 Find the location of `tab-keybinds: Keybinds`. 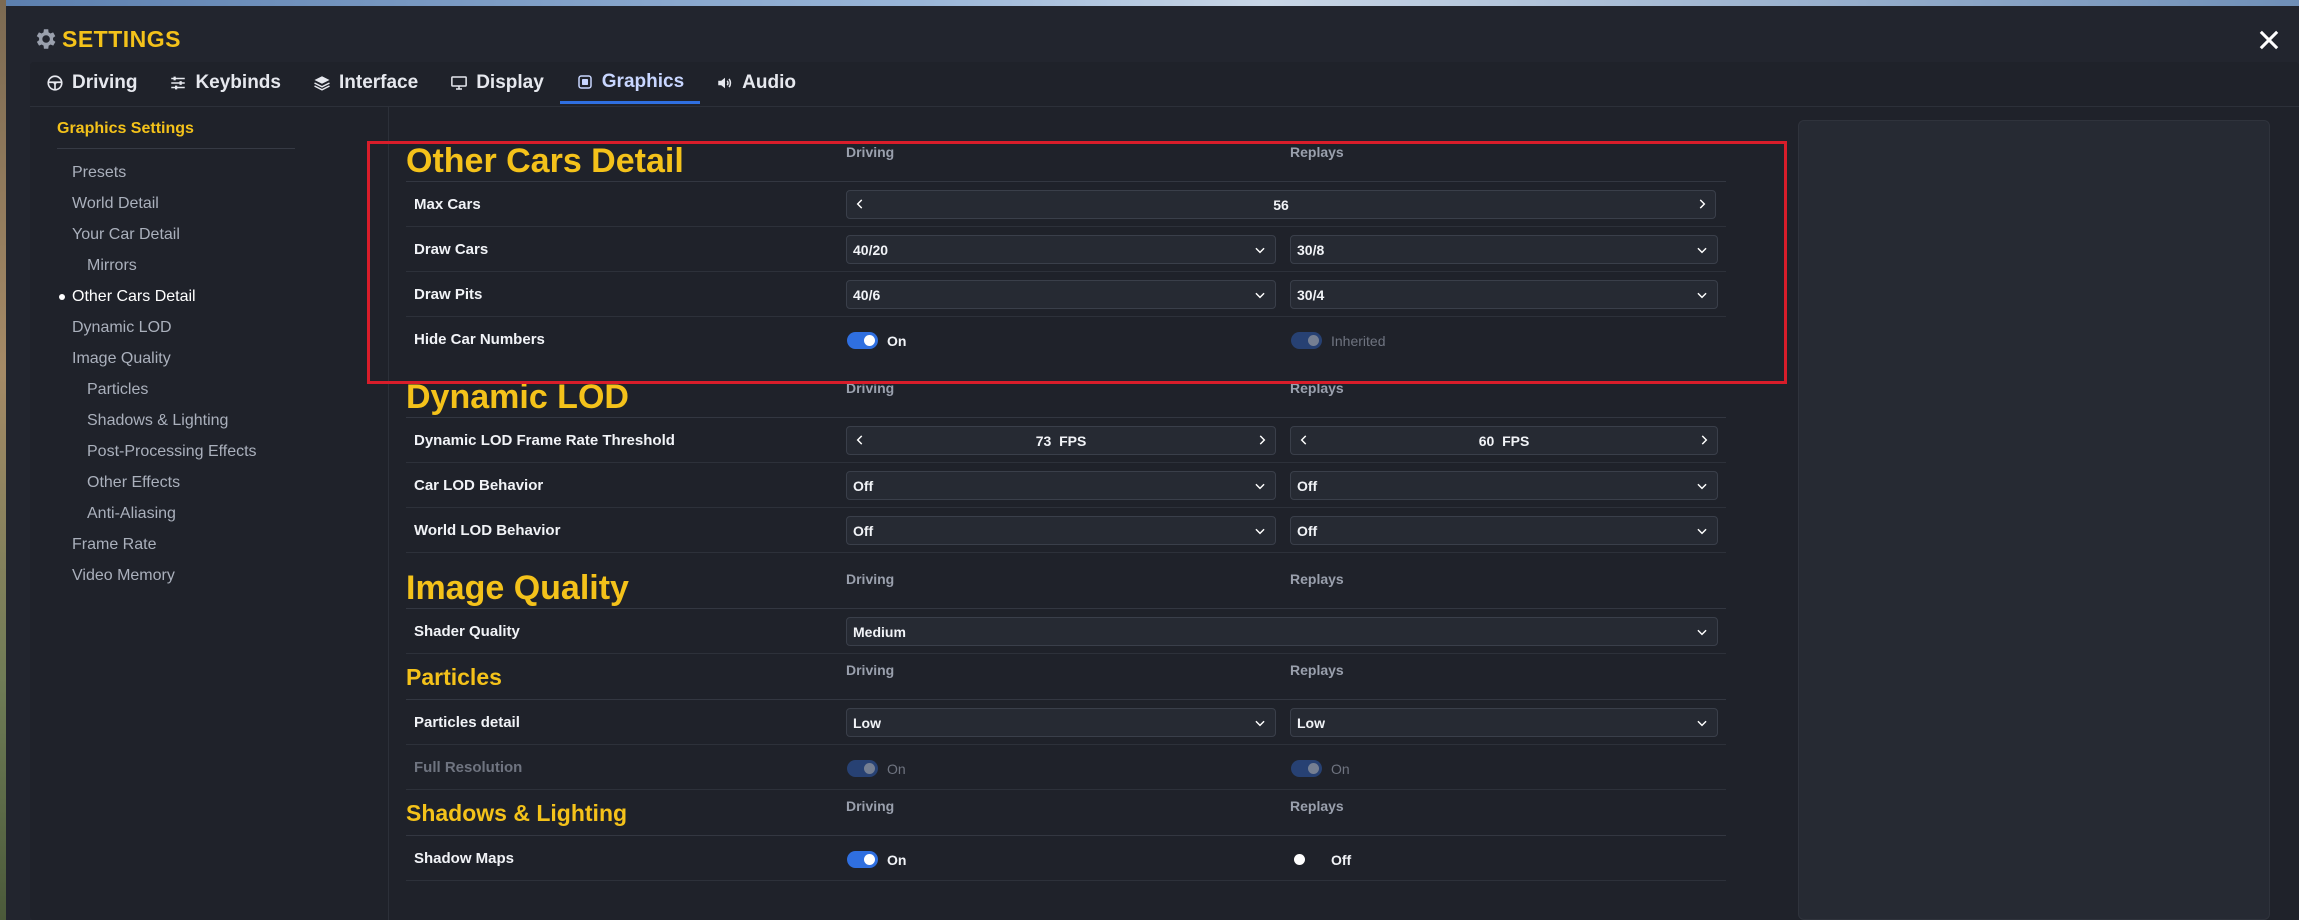

tab-keybinds: Keybinds is located at coordinates (225, 83).